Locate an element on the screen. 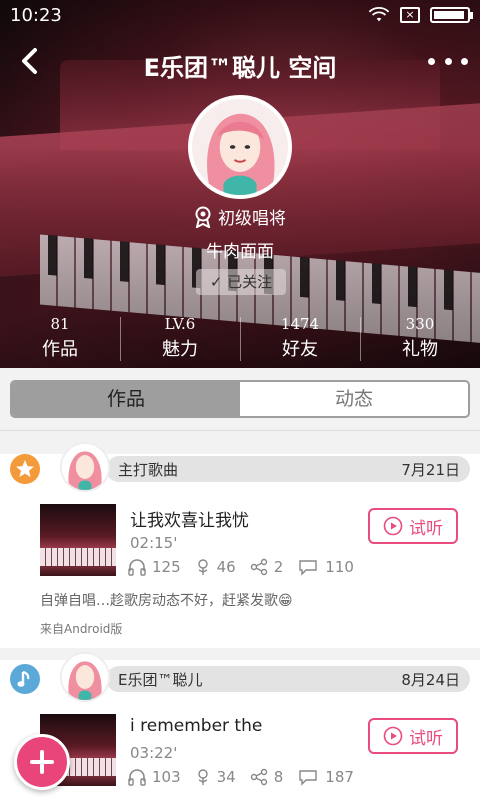 The image size is (480, 800). music-note-icon is located at coordinates (25, 679).